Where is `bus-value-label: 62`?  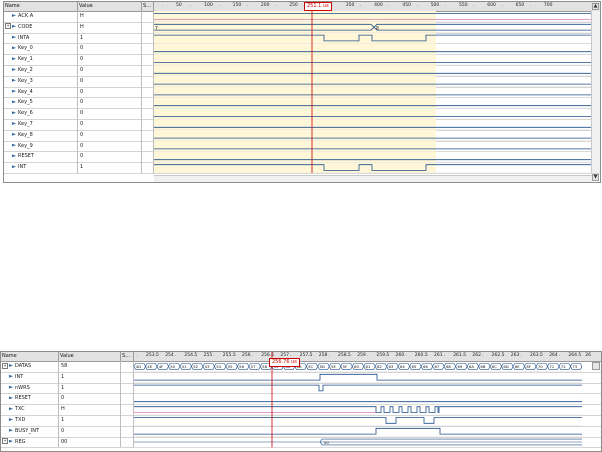
bus-value-label: 62 is located at coordinates (379, 366).